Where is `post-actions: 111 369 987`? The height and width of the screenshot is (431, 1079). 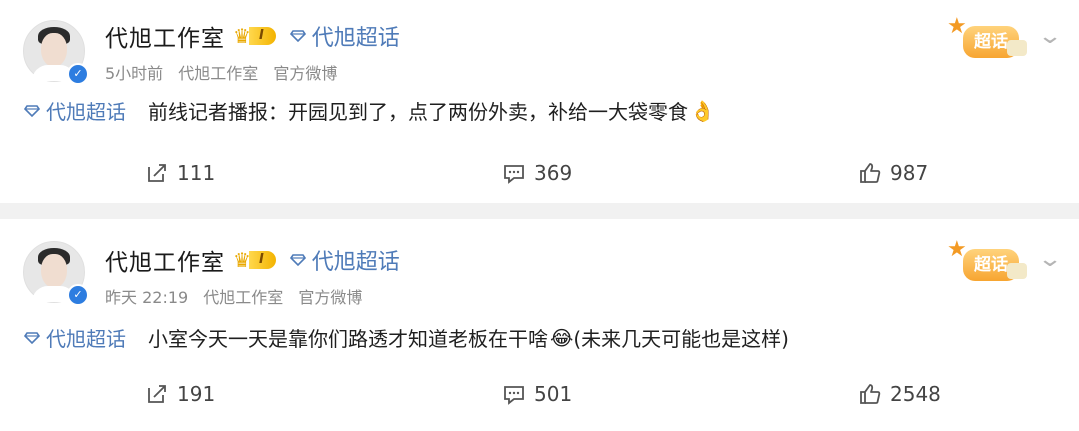 post-actions: 111 369 987 is located at coordinates (539, 173).